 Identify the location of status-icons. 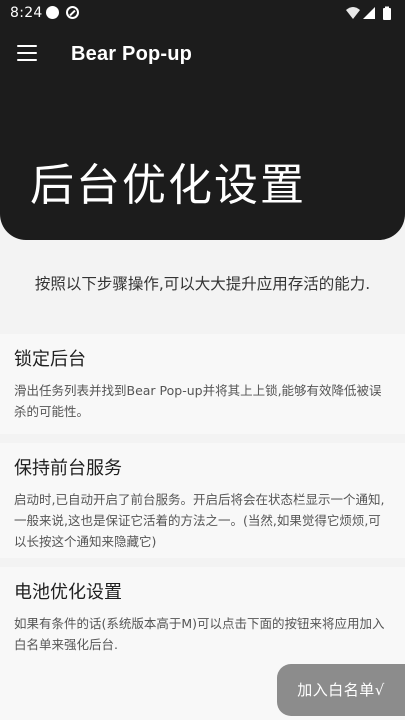
(370, 13).